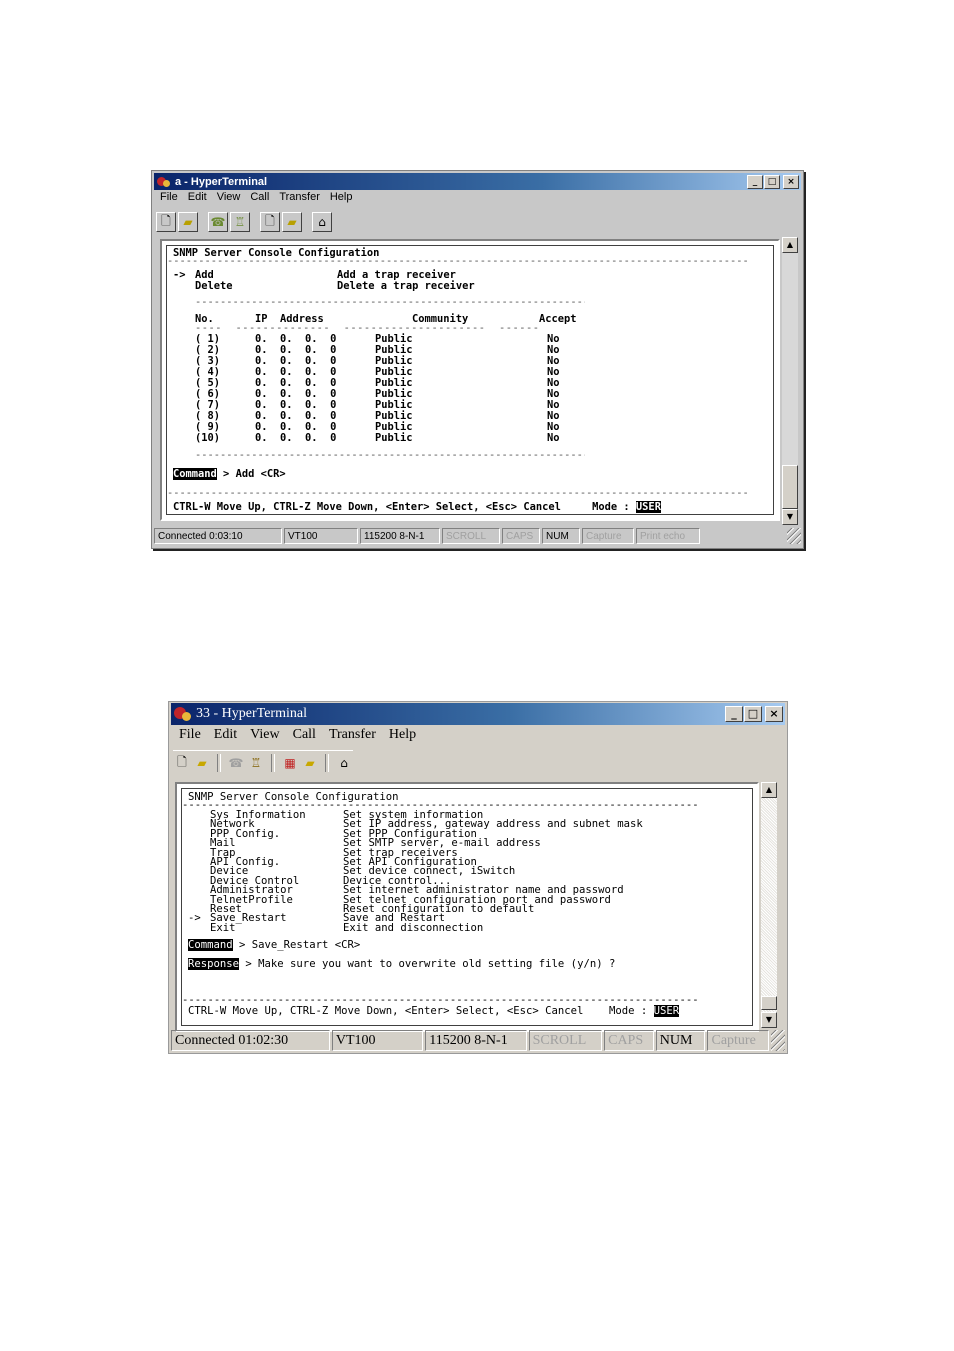  What do you see at coordinates (296, 438) in the screenshot?
I see `cell-ip-address: 0. 0. 0. 0` at bounding box center [296, 438].